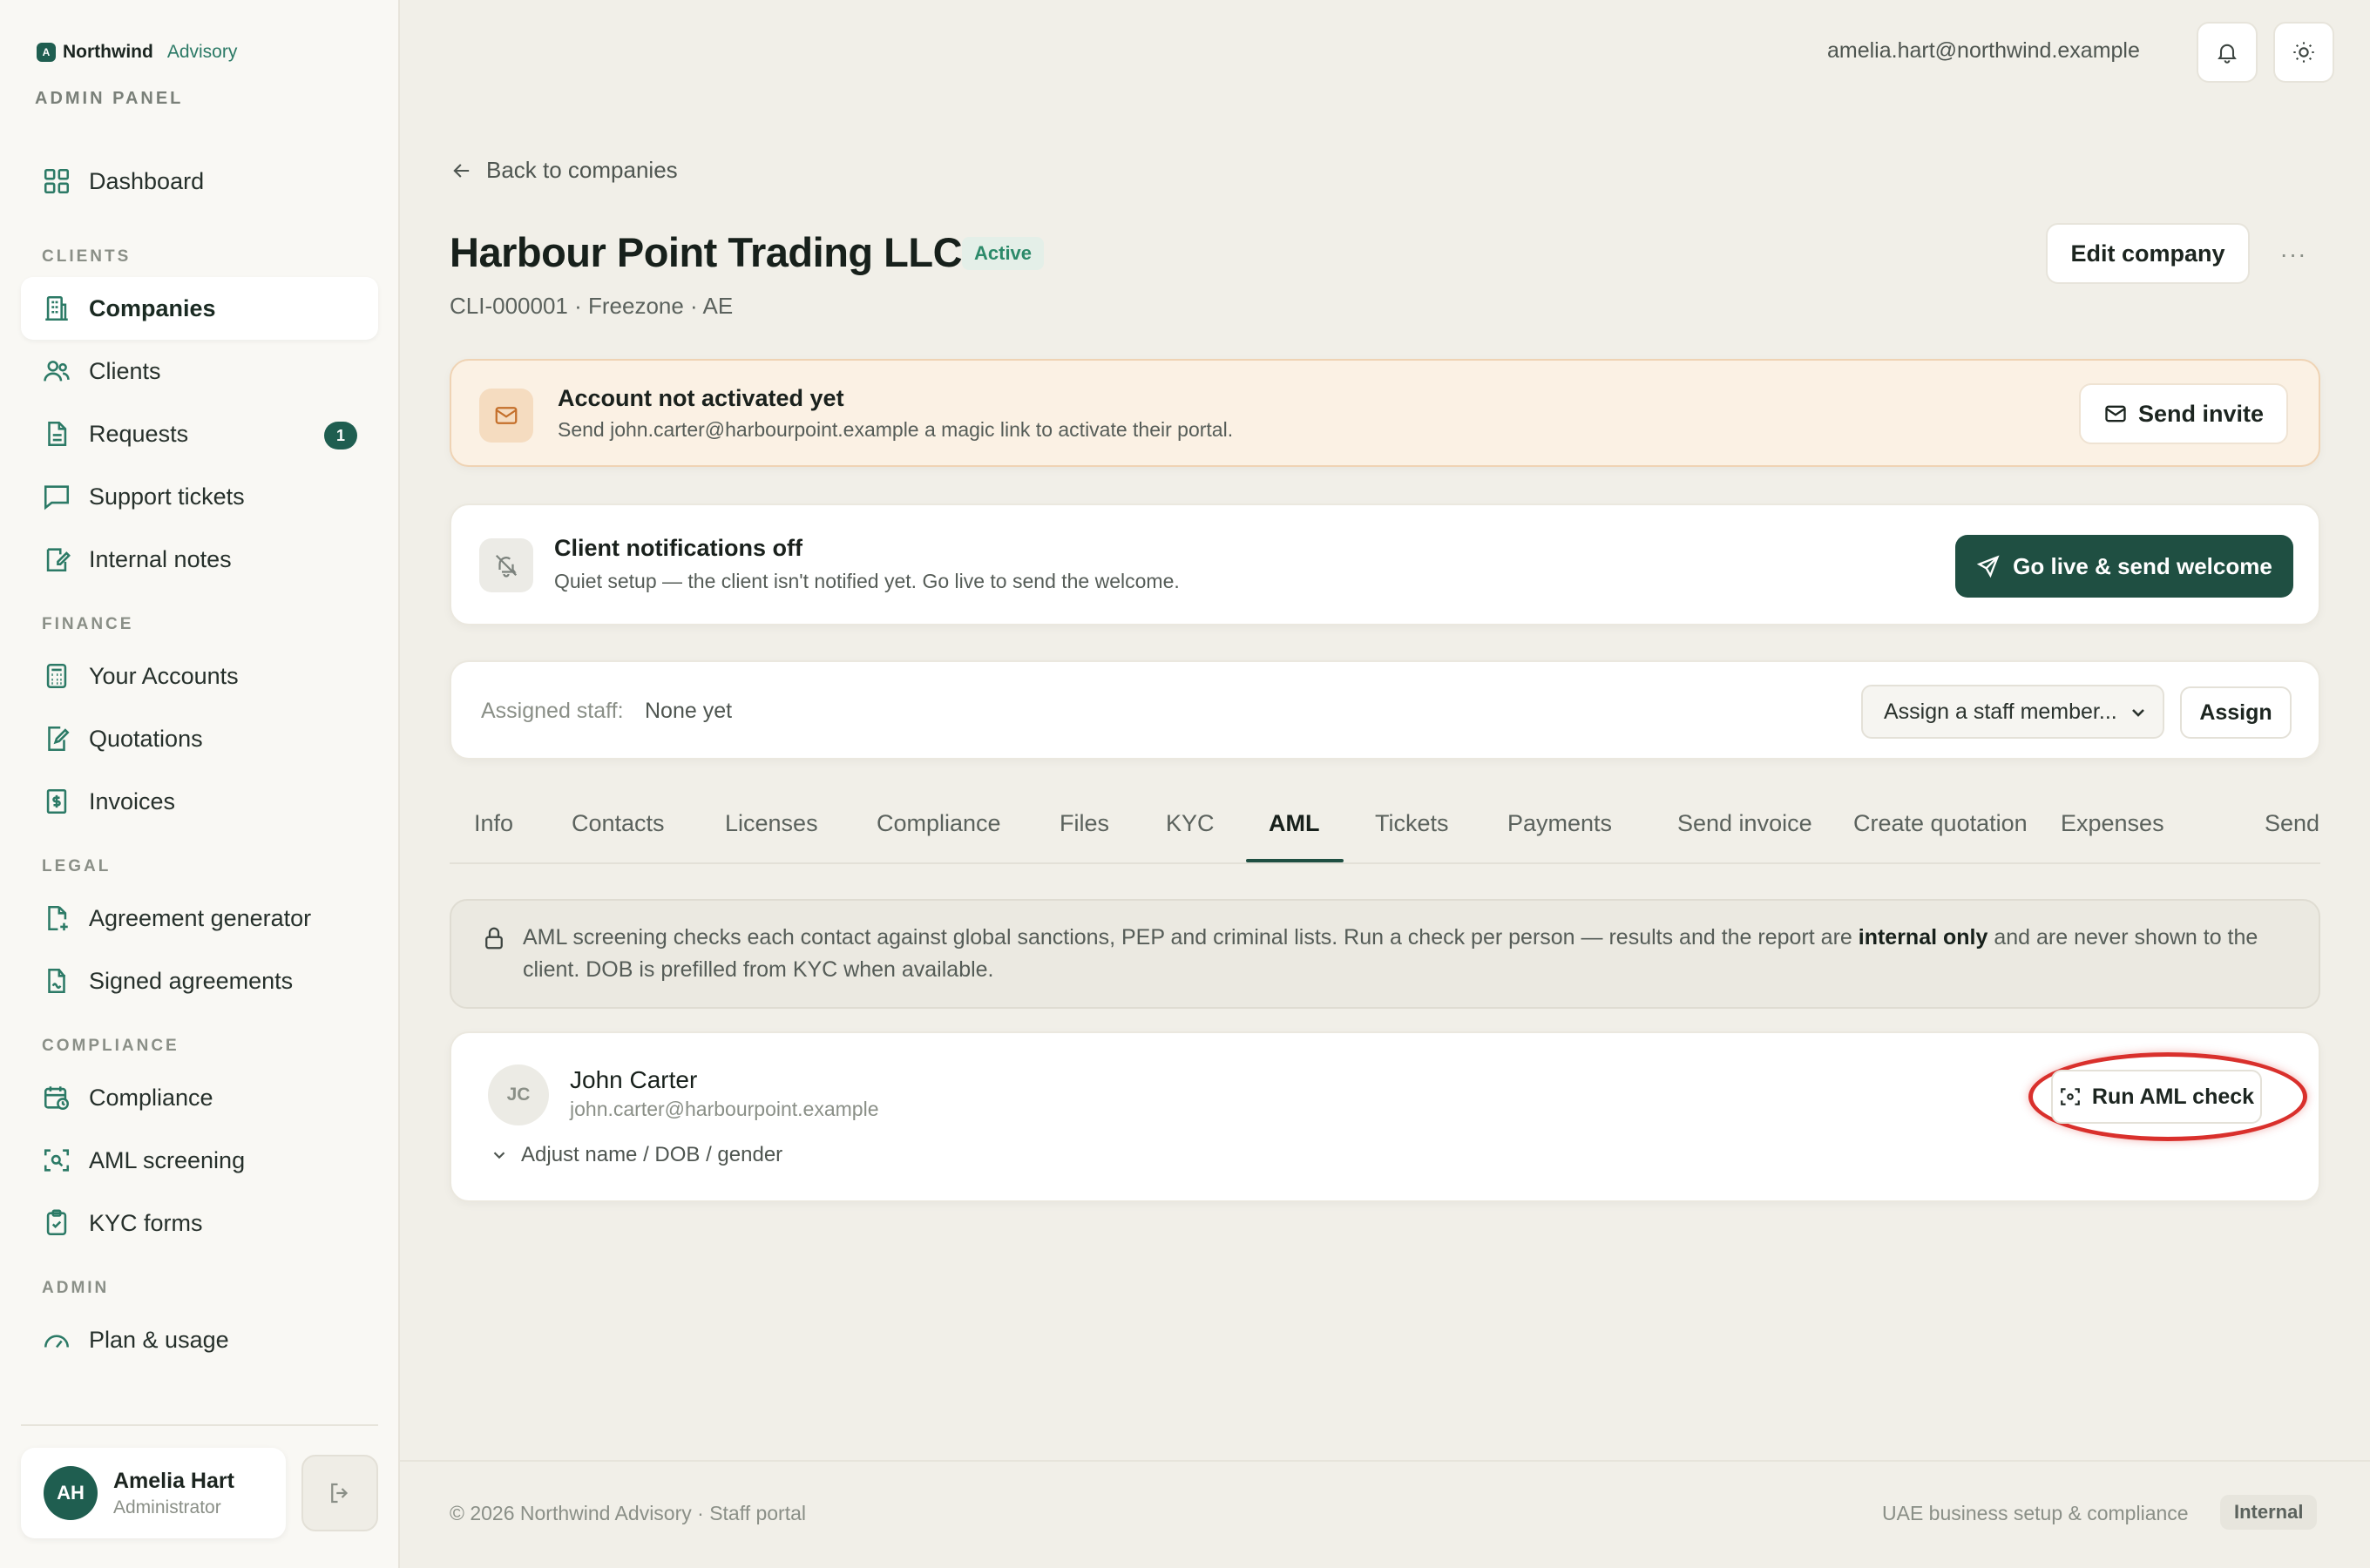 This screenshot has width=2370, height=1568. I want to click on calculator-icon, so click(56, 676).